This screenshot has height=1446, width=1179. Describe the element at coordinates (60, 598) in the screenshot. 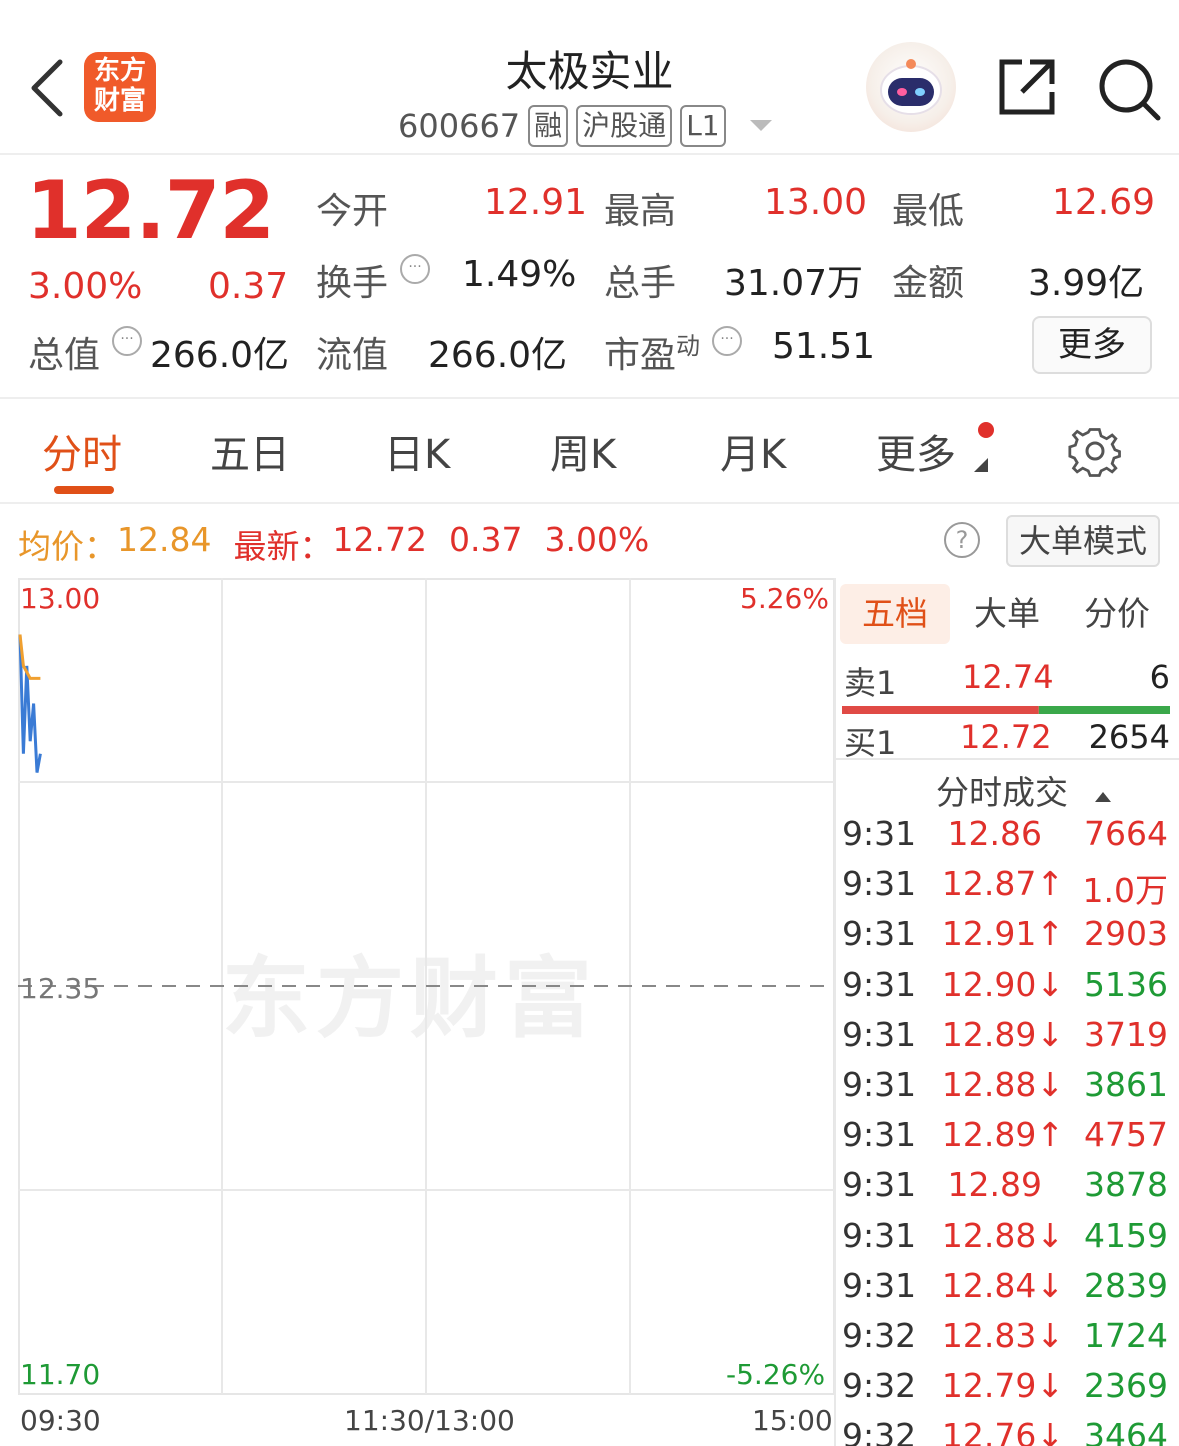

I see `y-label-top: 13.00` at that location.